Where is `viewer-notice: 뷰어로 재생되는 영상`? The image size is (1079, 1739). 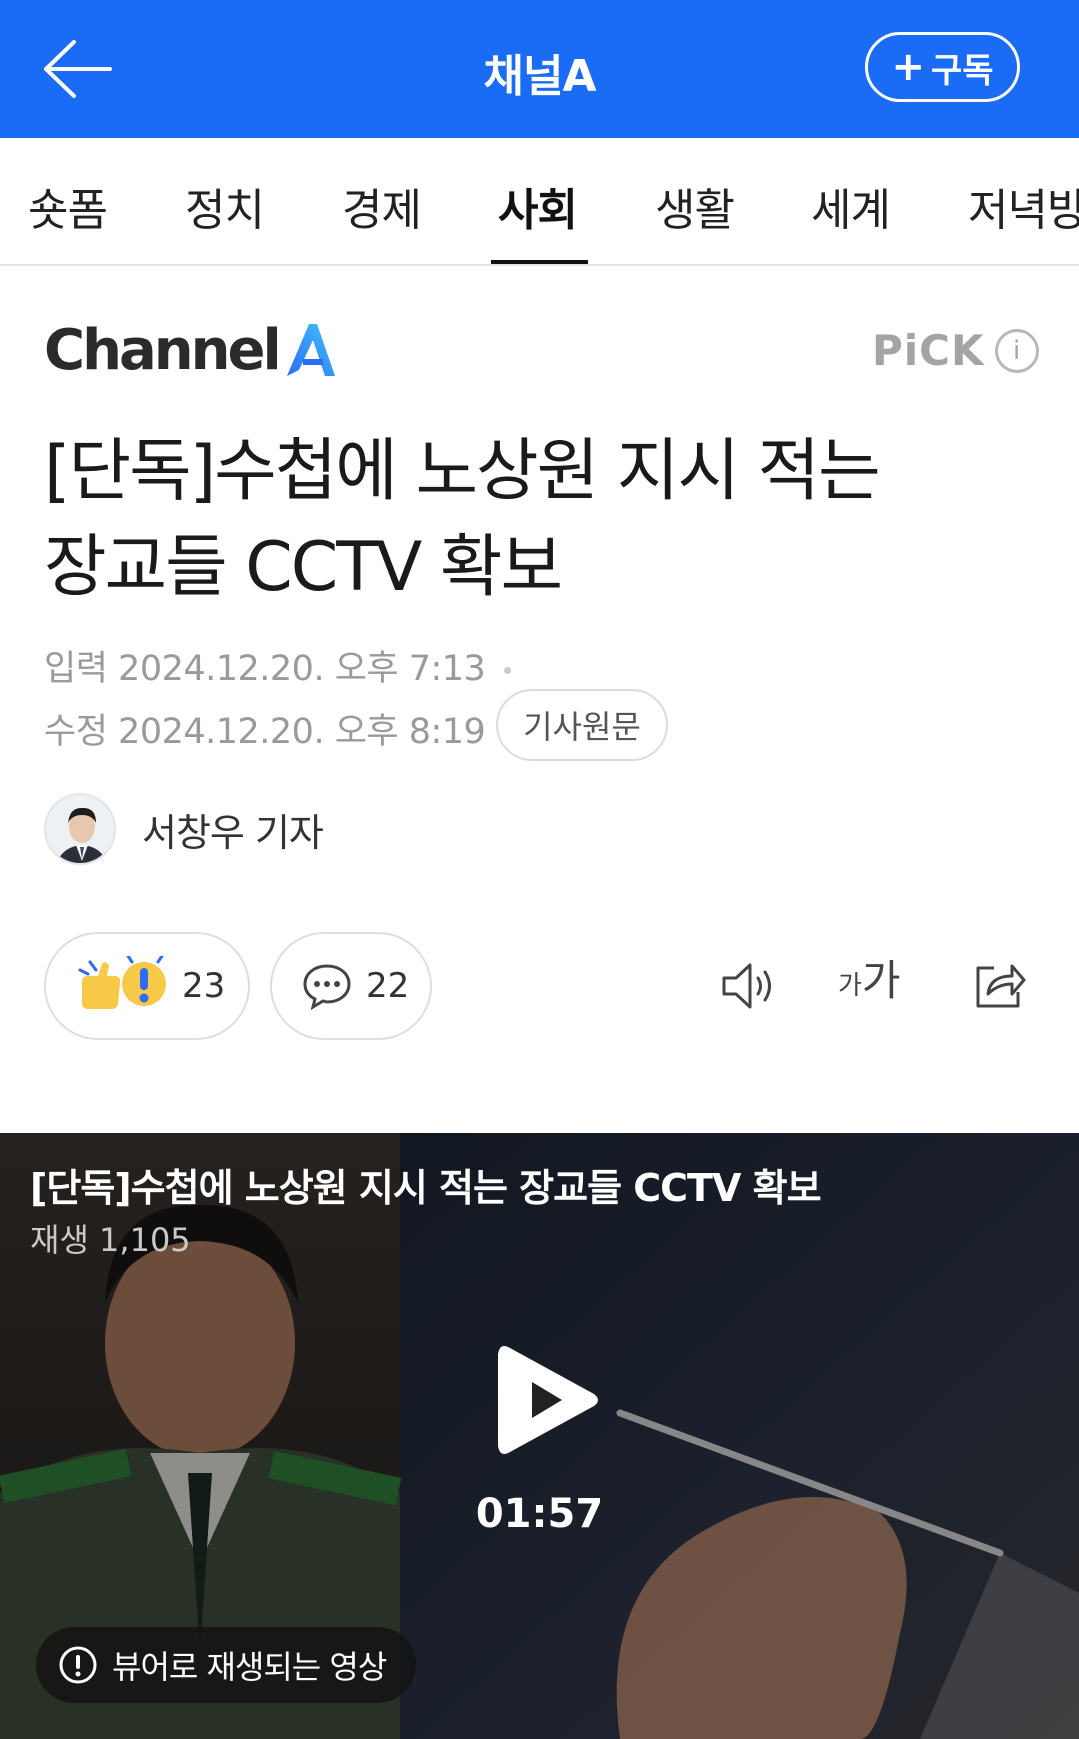 viewer-notice: 뷰어로 재생되는 영상 is located at coordinates (226, 1665).